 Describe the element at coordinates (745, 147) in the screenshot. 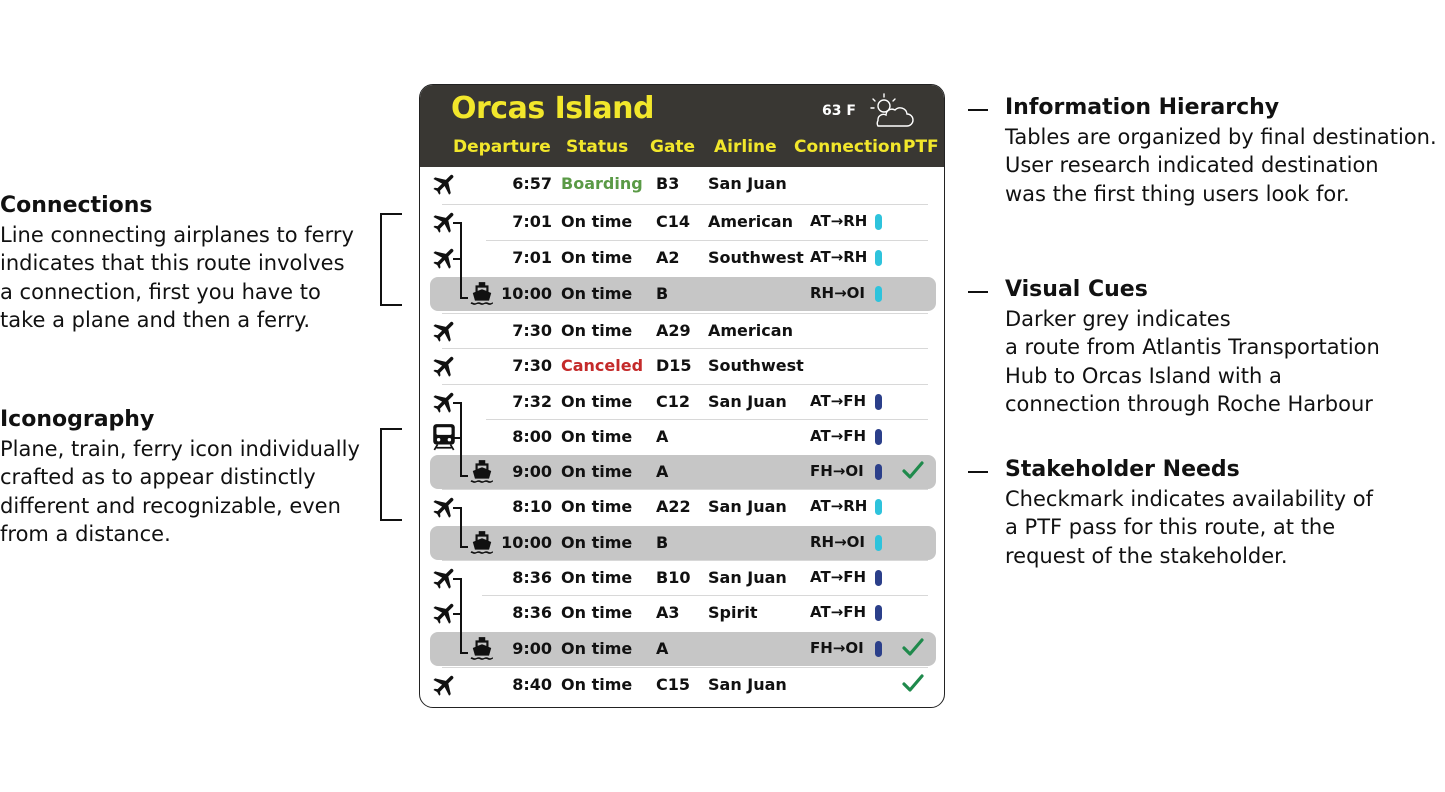

I see `col-header-airline: Airline` at that location.